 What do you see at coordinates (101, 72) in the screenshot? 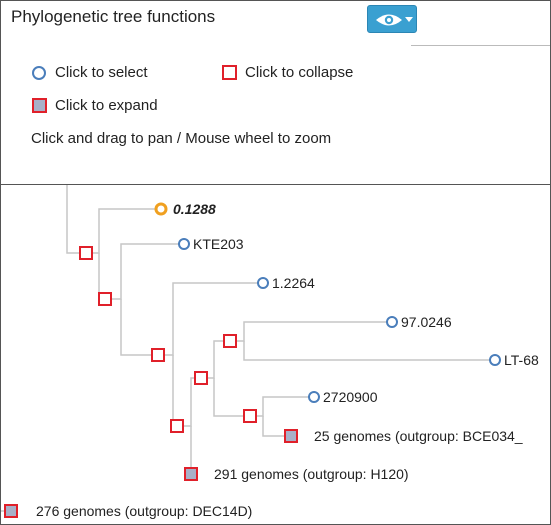
I see `legend-select-label: Click to select` at bounding box center [101, 72].